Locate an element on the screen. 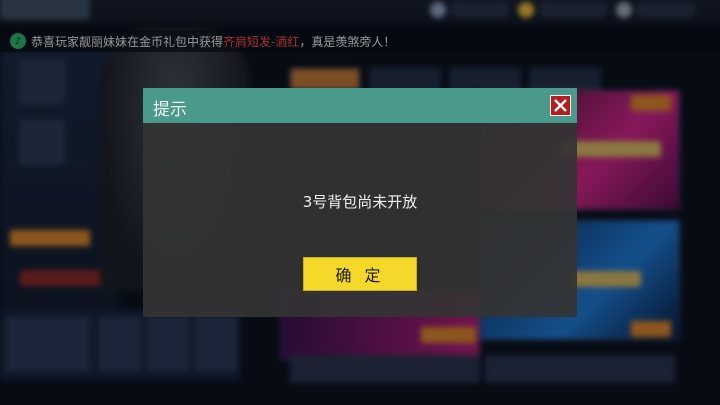 The image size is (720, 405). dialog-header: 提示 is located at coordinates (360, 105).